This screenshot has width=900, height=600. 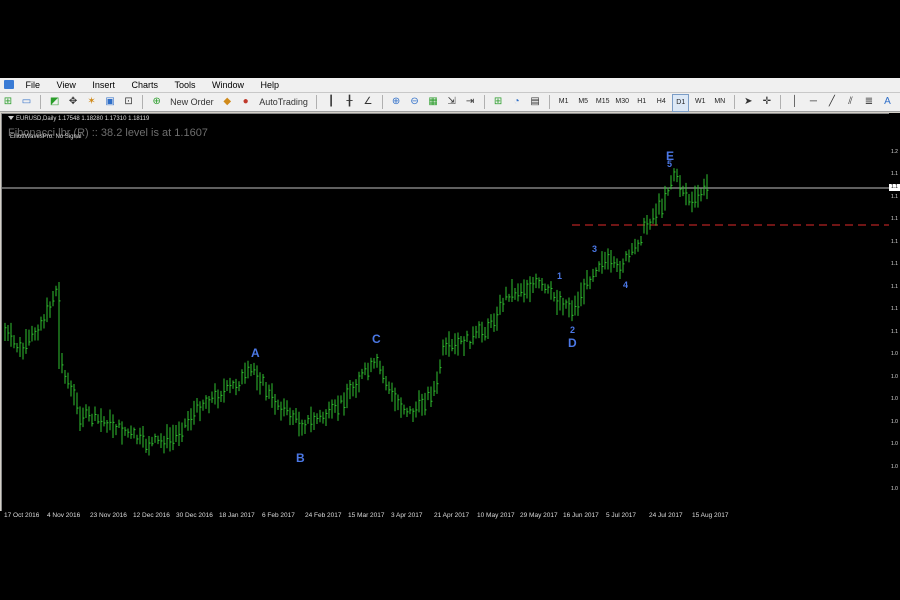 I want to click on wave-label-b: B, so click(x=300, y=458).